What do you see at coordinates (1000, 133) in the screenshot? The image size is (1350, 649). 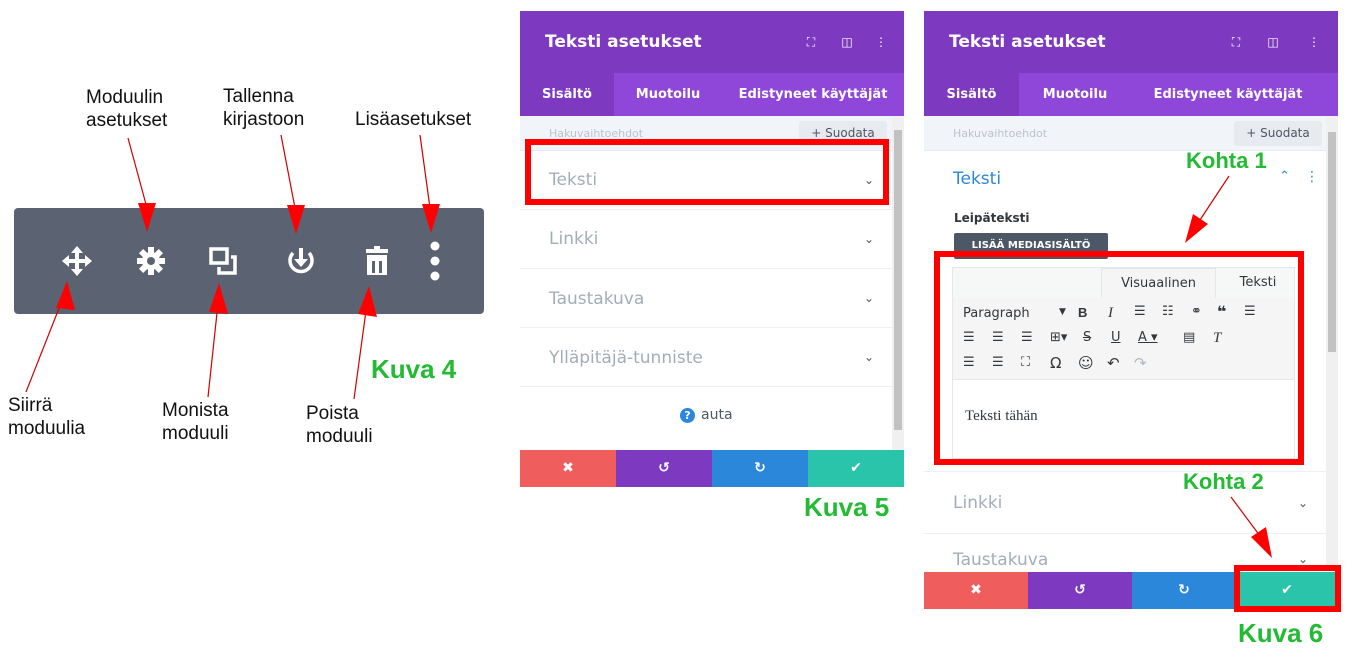 I see `search-input: Hakuvaihtoehdot` at bounding box center [1000, 133].